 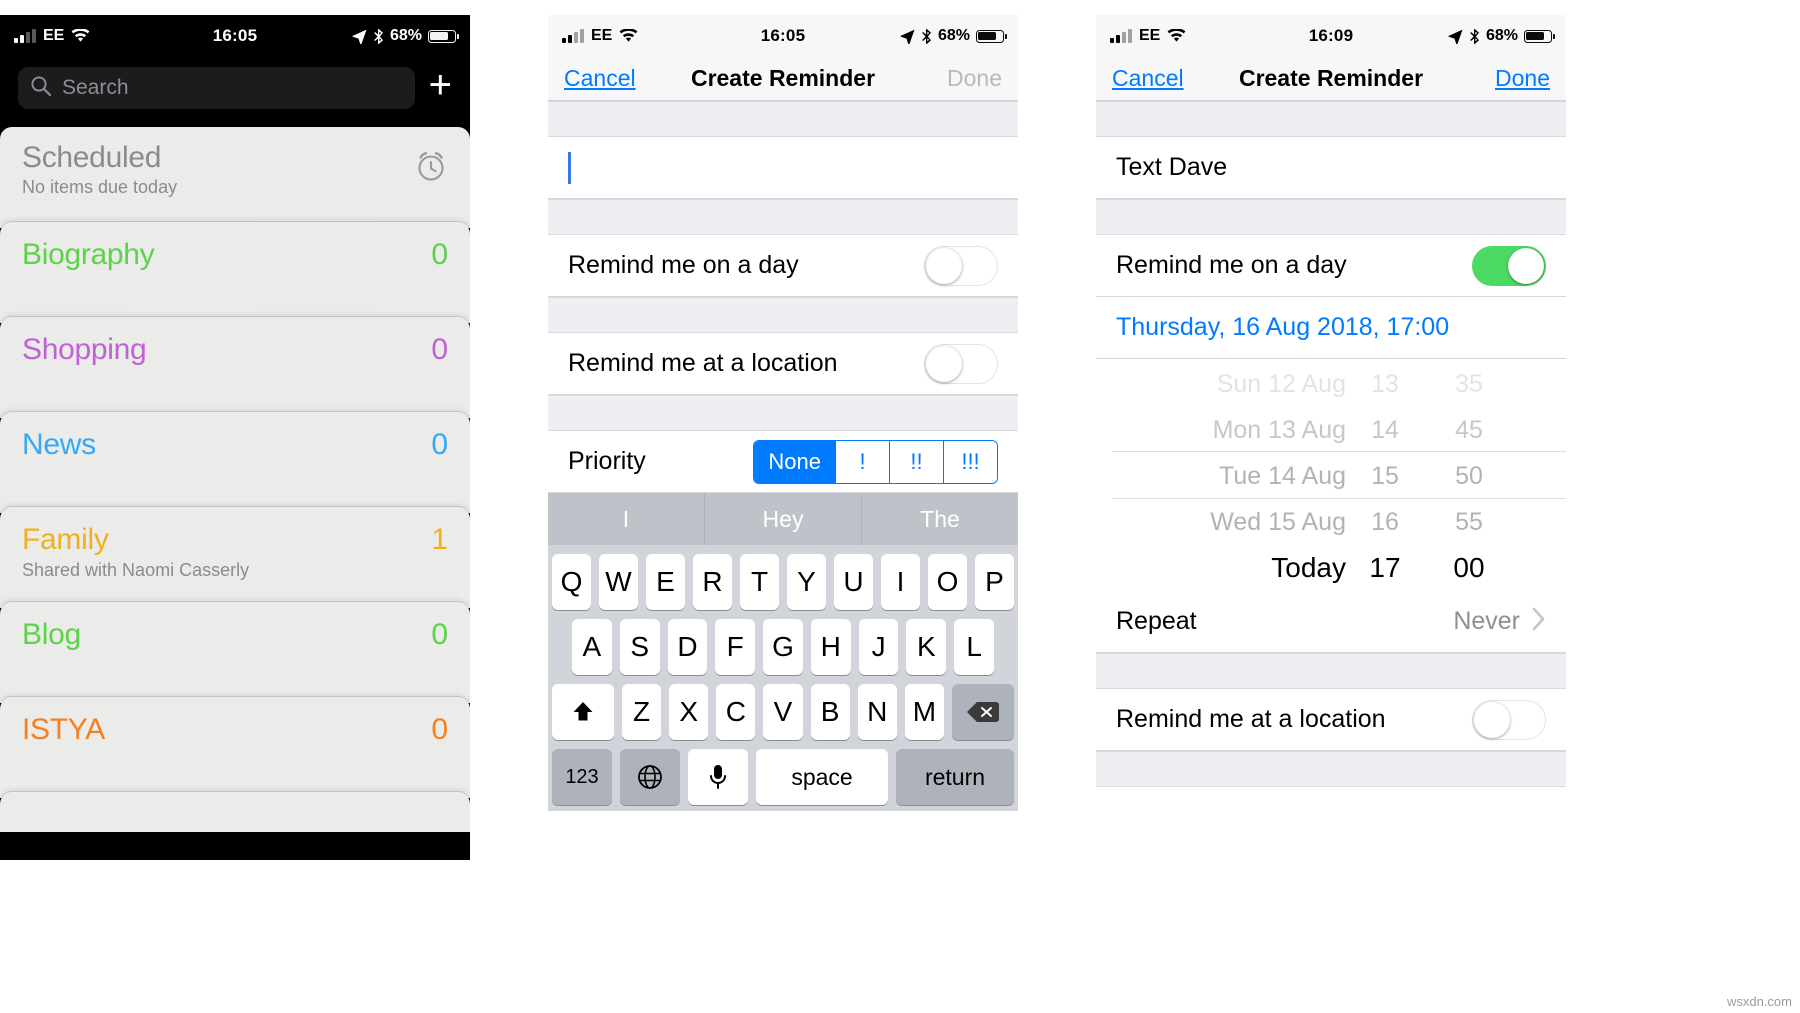 What do you see at coordinates (982, 712) in the screenshot?
I see `backspace-delete-icon` at bounding box center [982, 712].